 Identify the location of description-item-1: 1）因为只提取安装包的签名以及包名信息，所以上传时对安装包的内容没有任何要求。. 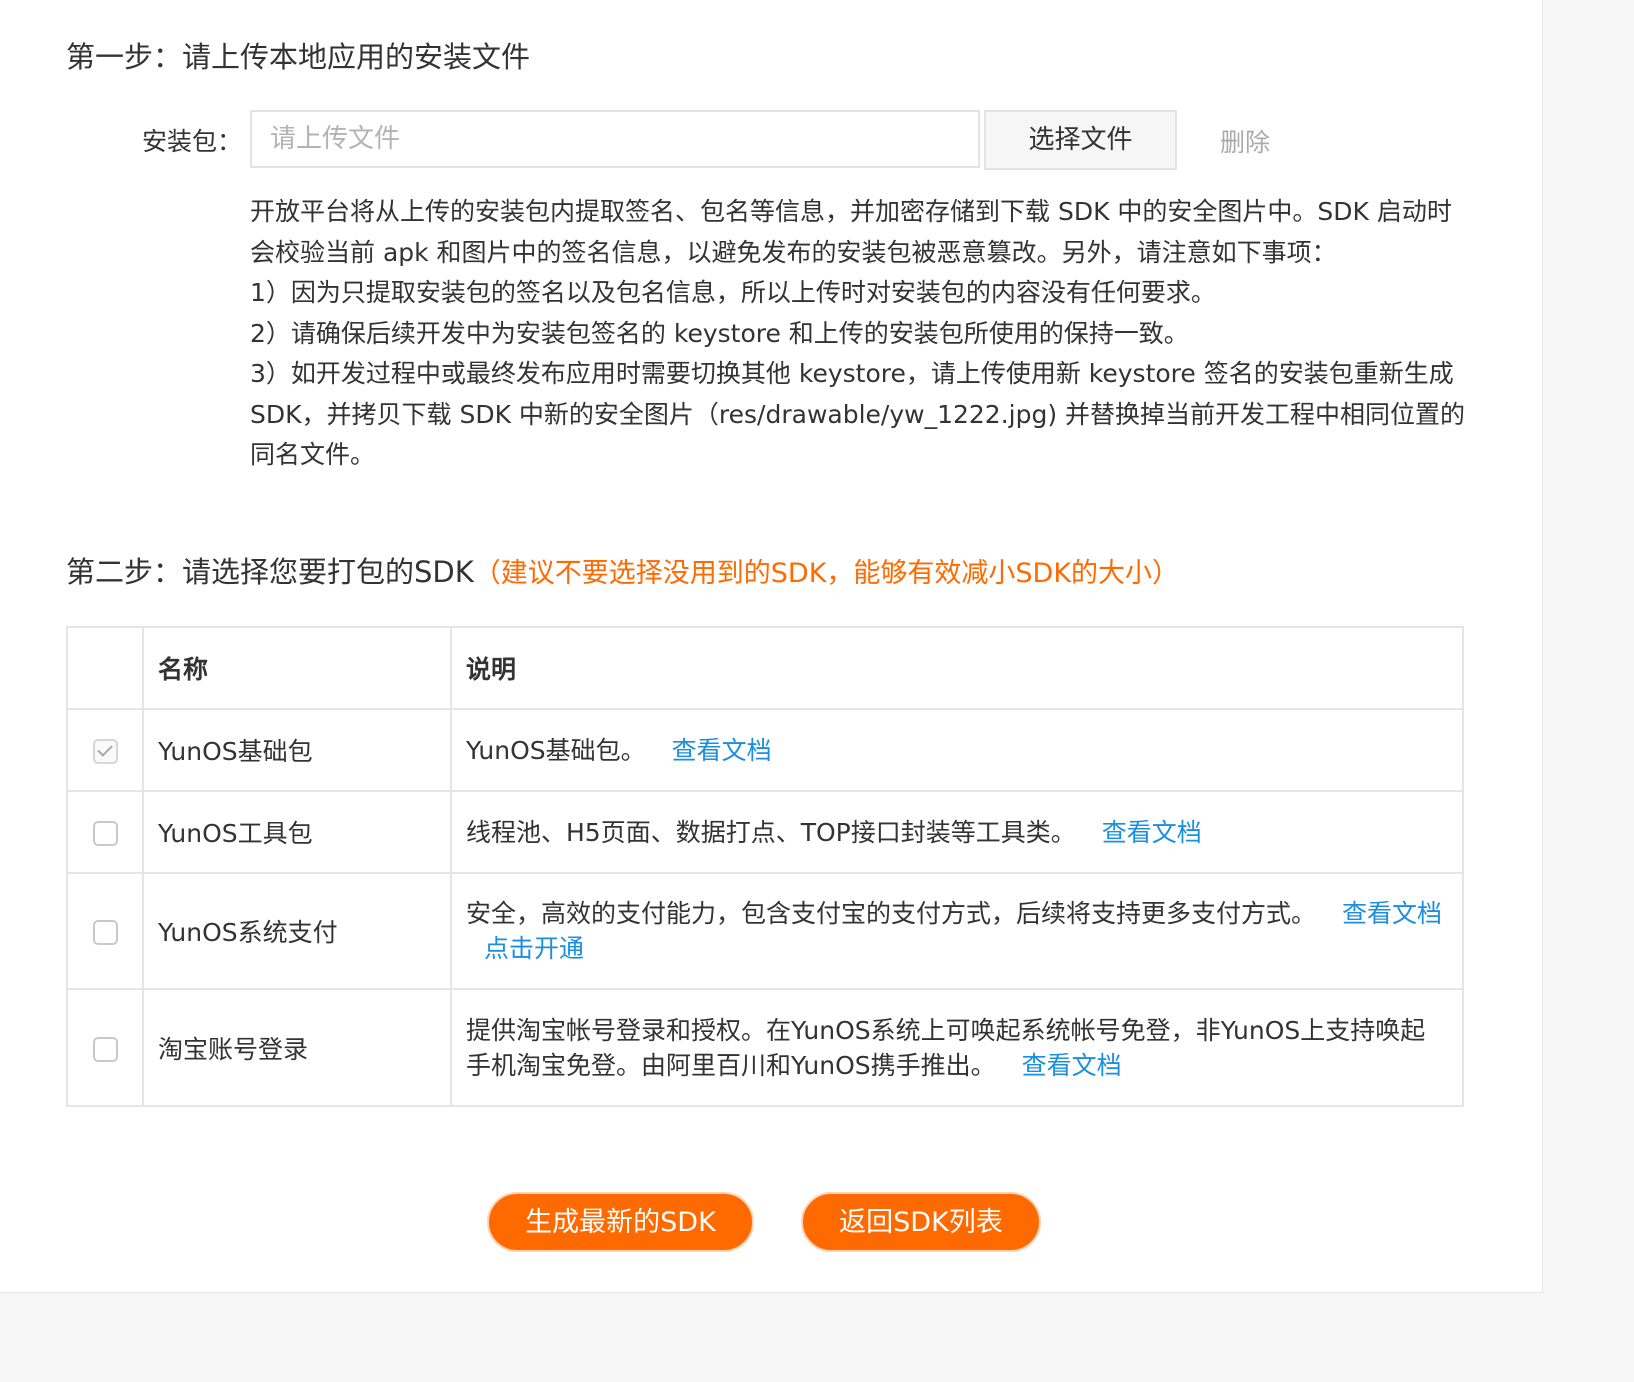
(733, 292).